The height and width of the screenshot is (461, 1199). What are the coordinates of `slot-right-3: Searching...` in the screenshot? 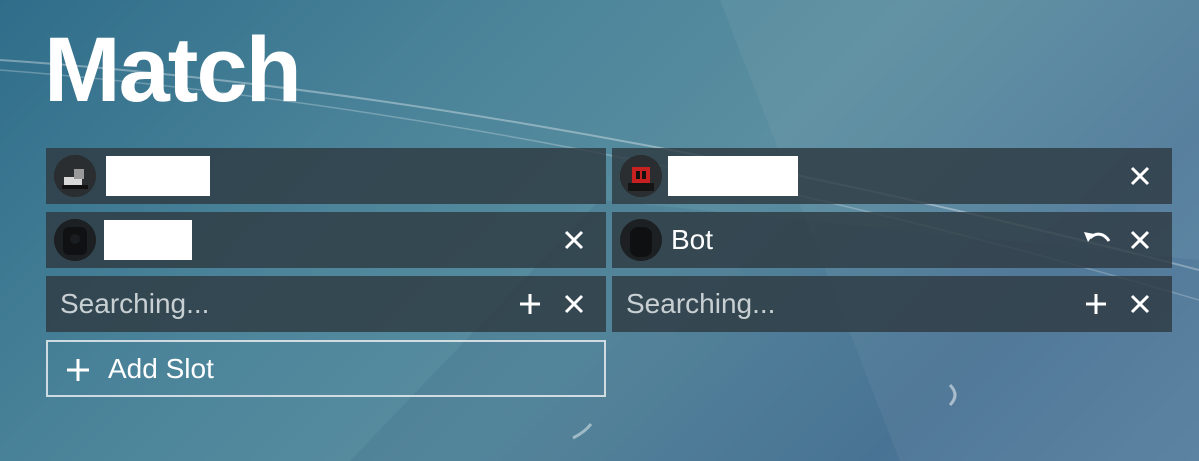 It's located at (892, 304).